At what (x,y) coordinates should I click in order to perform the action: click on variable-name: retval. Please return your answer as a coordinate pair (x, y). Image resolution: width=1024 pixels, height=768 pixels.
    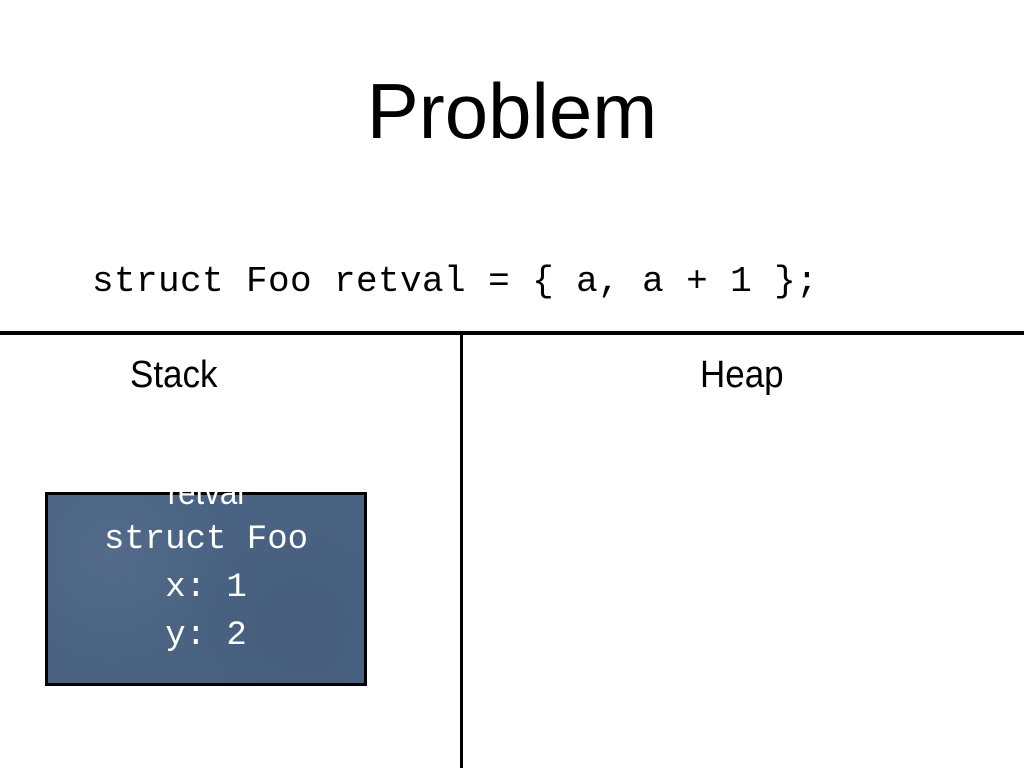
    Looking at the image, I should click on (206, 493).